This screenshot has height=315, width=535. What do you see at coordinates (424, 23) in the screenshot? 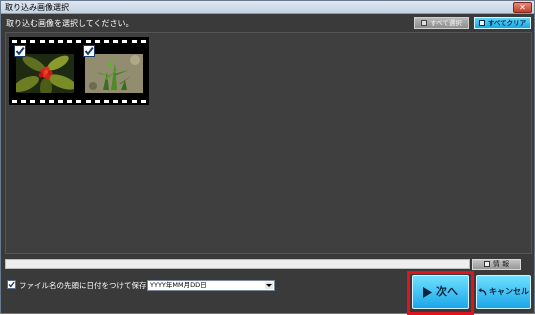
I see `select-all-icon` at bounding box center [424, 23].